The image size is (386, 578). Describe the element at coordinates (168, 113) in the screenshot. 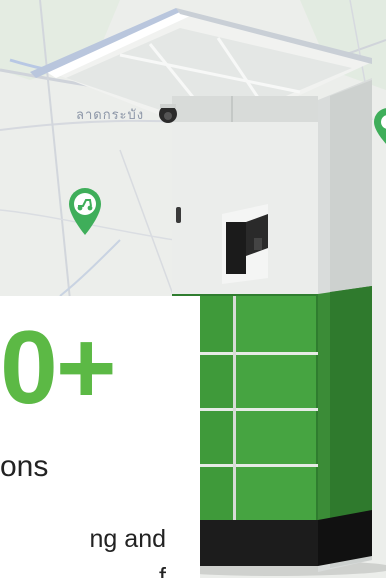

I see `security-camera-icon` at that location.